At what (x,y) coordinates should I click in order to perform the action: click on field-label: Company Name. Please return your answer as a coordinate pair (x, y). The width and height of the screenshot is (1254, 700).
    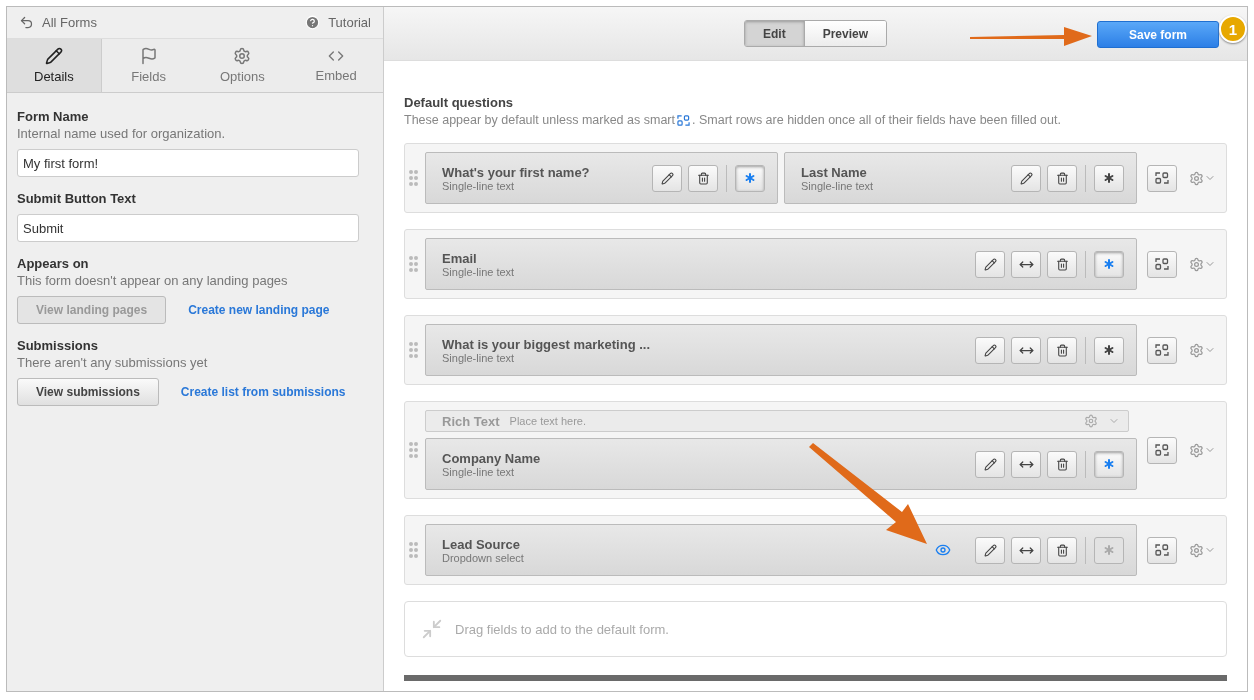
    Looking at the image, I should click on (492, 458).